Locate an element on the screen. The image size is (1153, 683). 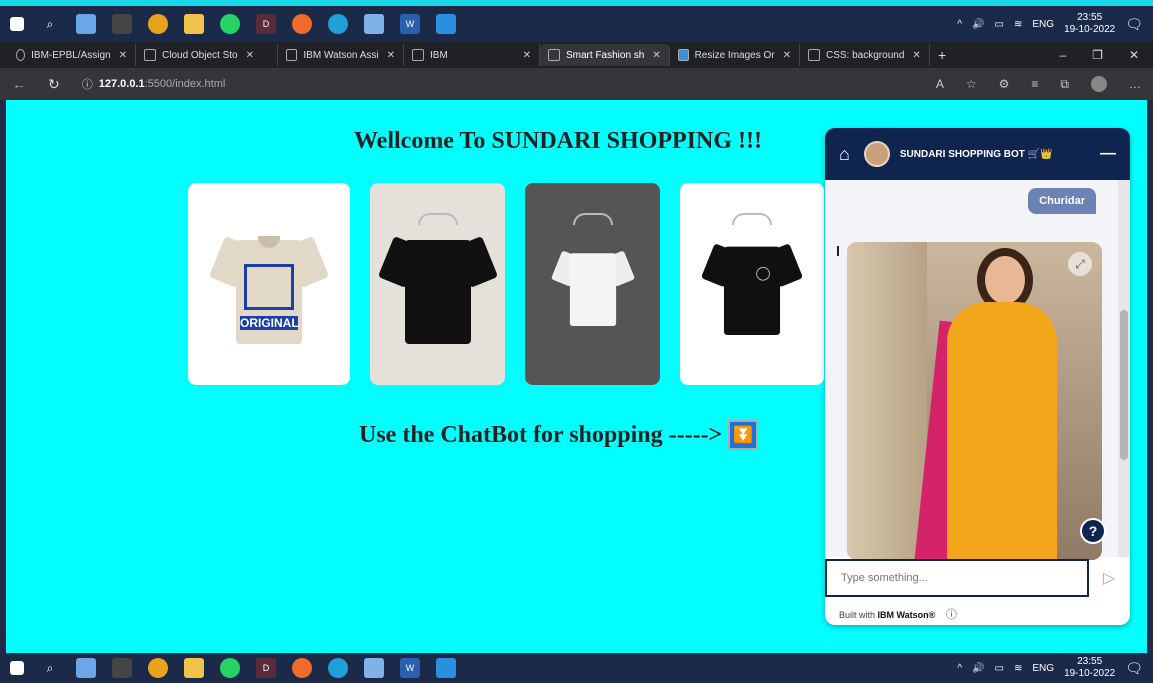
refresh-icon: ↻ is located at coordinates (54, 84).